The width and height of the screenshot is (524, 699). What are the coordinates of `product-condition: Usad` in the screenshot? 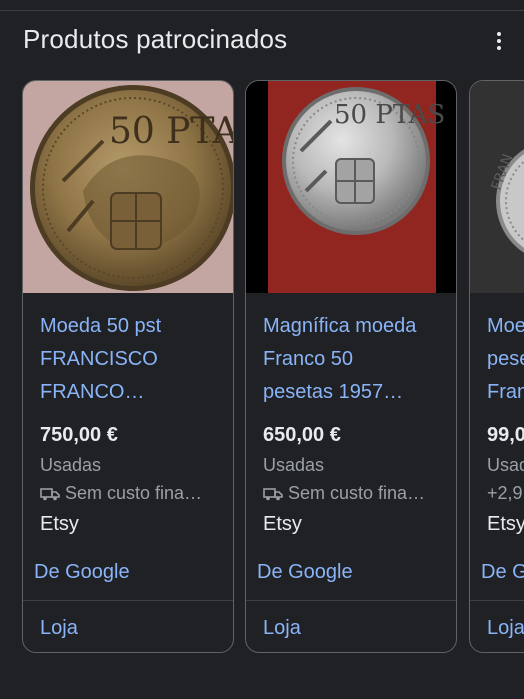 It's located at (505, 465).